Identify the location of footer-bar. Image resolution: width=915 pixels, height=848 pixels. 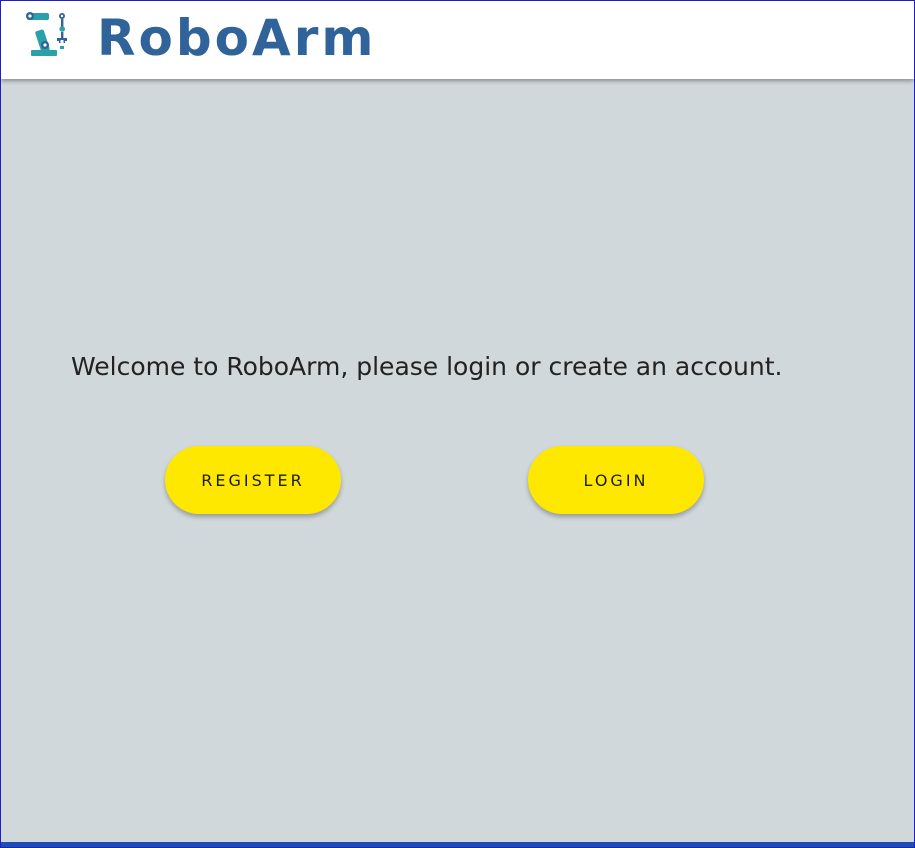
(457, 844).